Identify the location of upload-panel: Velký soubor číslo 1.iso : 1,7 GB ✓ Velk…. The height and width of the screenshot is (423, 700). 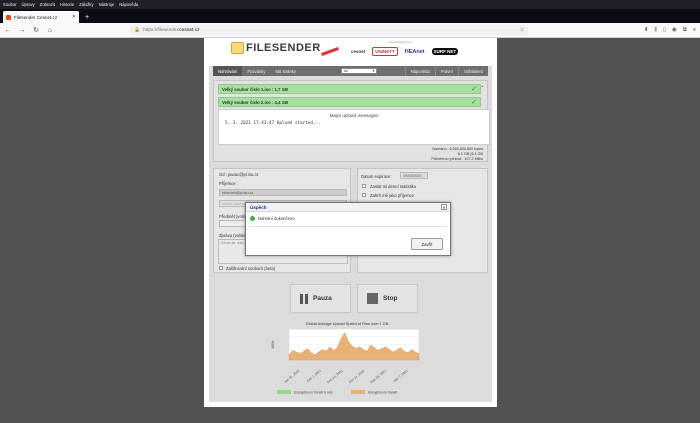
(351, 121).